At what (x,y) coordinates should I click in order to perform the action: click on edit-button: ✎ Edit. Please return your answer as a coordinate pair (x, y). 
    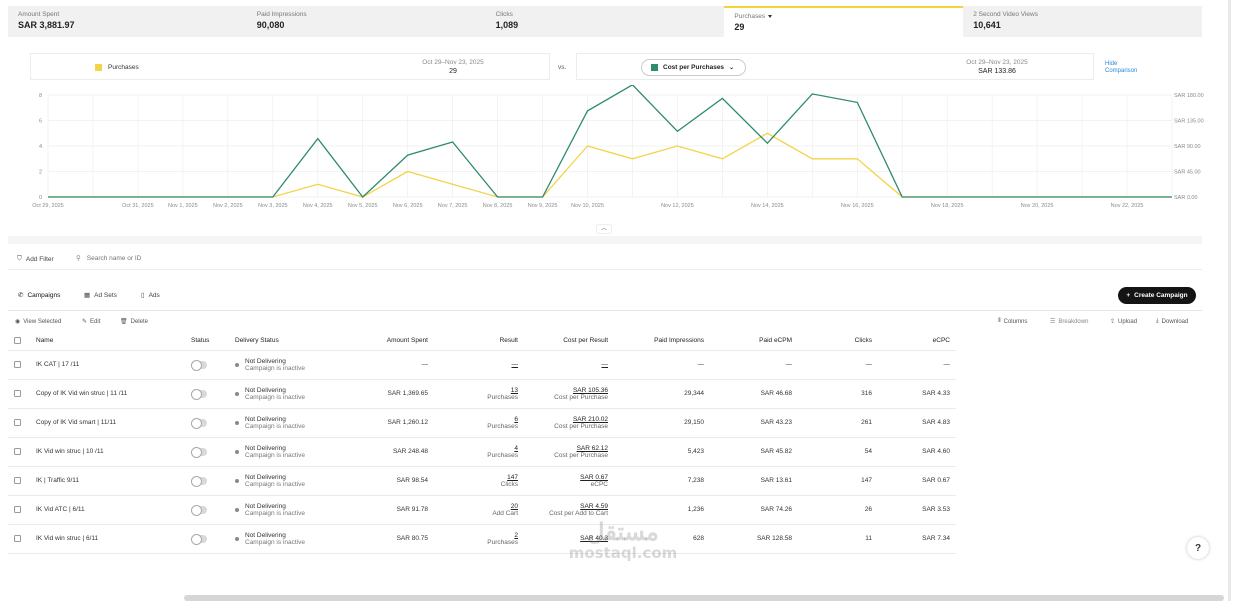
    Looking at the image, I should click on (91, 322).